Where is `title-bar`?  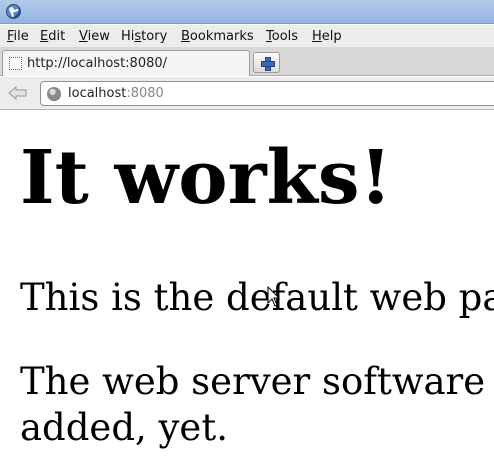 title-bar is located at coordinates (247, 12).